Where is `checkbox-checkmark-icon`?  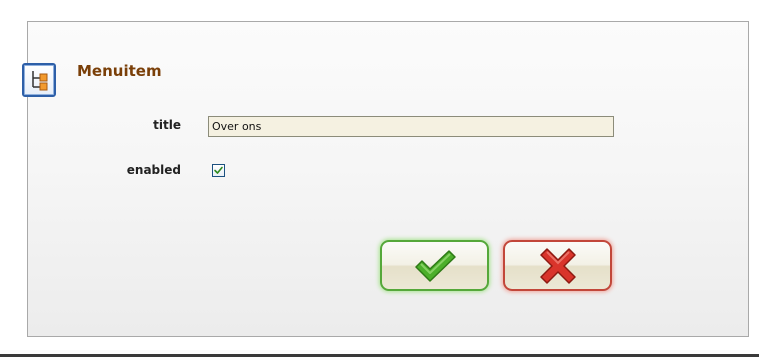 checkbox-checkmark-icon is located at coordinates (218, 170).